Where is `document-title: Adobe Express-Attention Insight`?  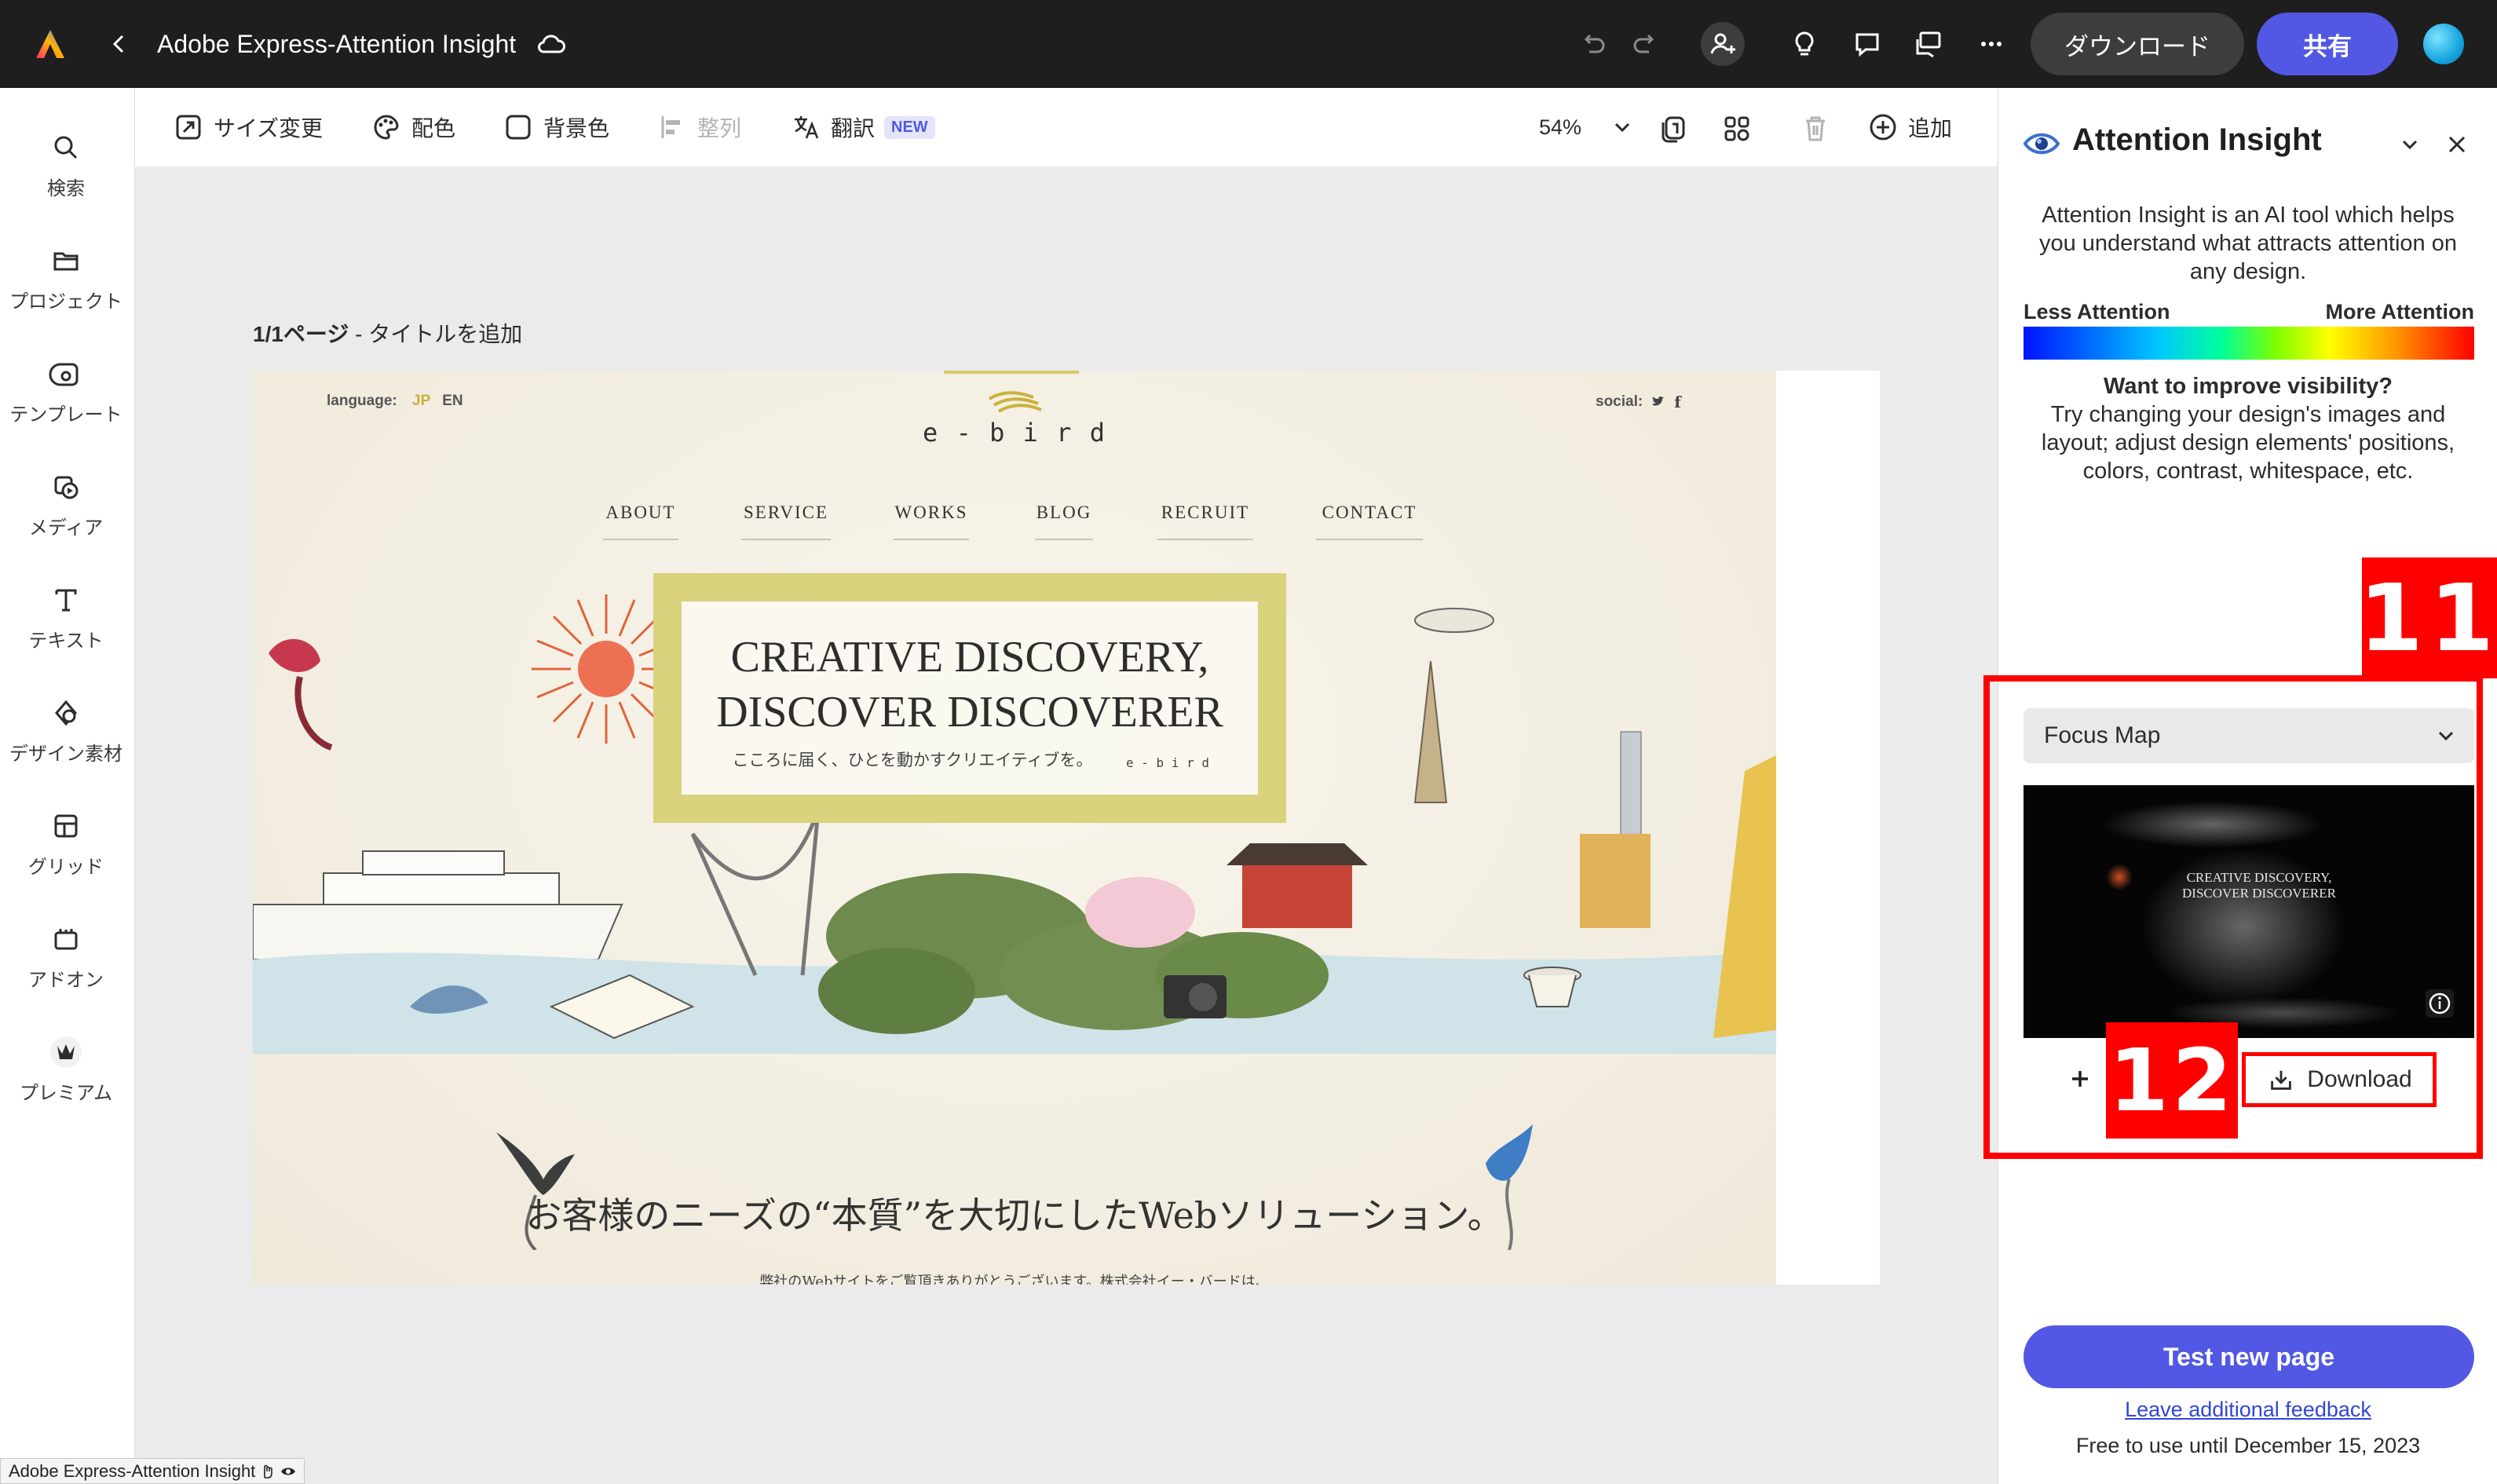
document-title: Adobe Express-Attention Insight is located at coordinates (336, 43).